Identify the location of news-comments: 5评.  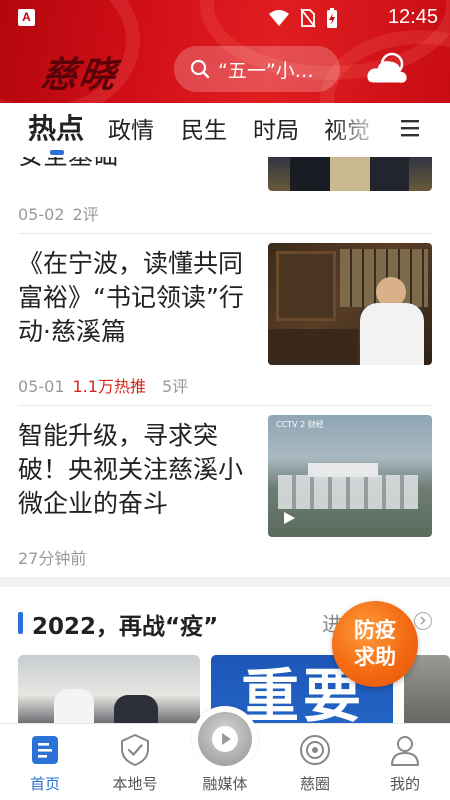
(175, 386).